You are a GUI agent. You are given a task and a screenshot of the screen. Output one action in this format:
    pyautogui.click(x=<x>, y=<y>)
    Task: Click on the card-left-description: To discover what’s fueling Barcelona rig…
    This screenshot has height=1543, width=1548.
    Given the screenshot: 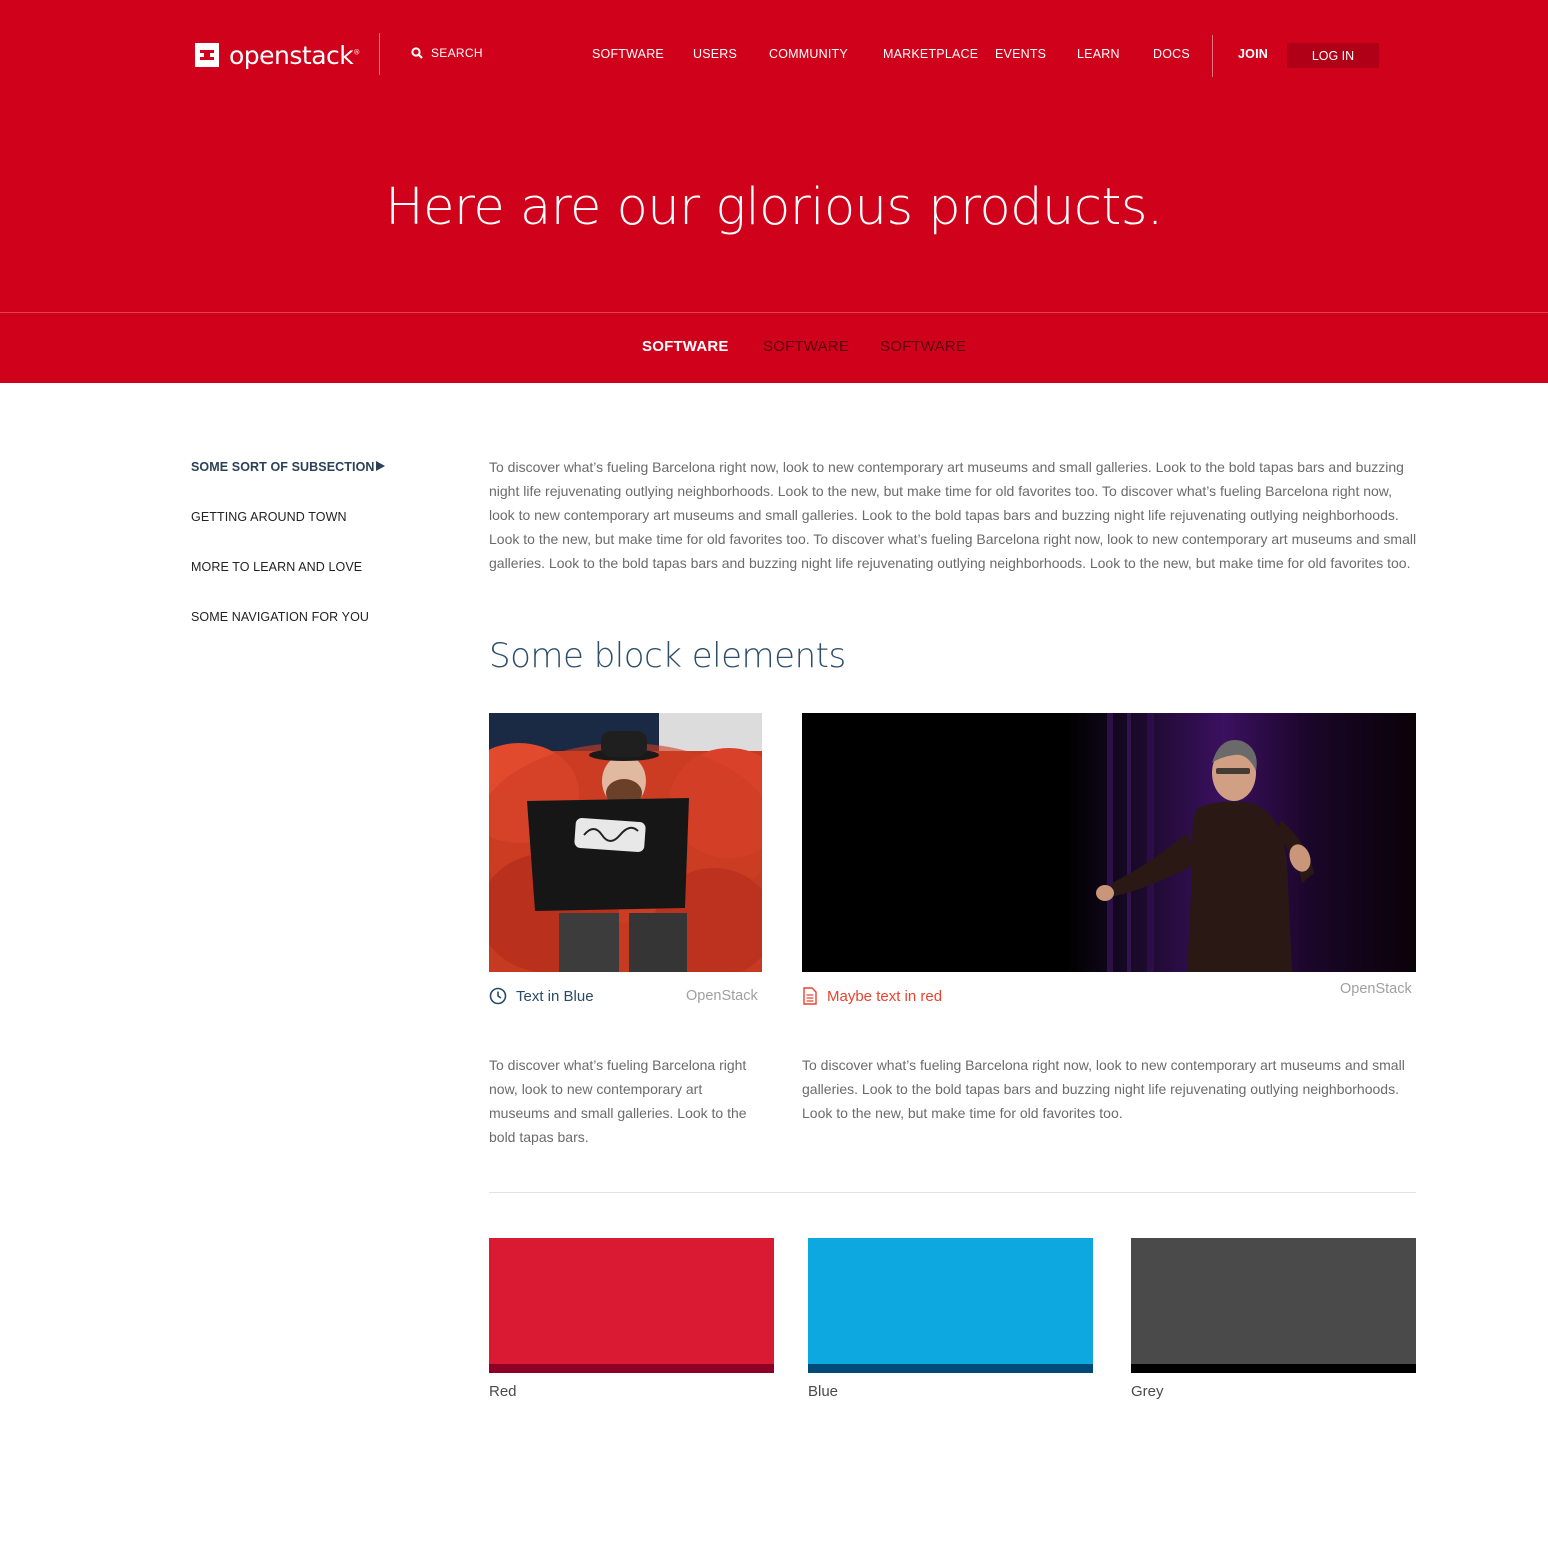 What is the action you would take?
    pyautogui.click(x=618, y=1101)
    